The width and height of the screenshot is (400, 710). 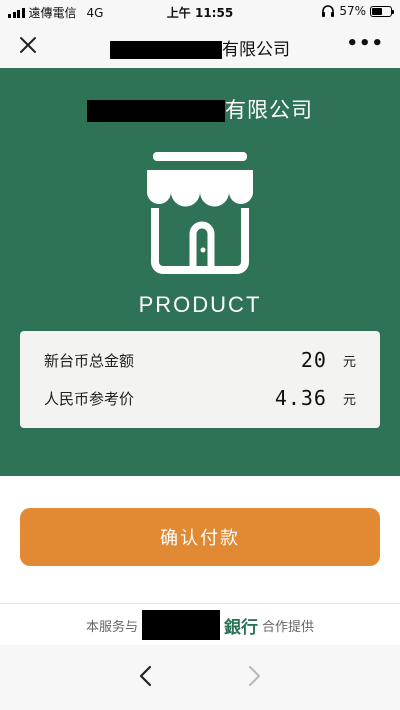 What do you see at coordinates (200, 379) in the screenshot?
I see `amount-card: 新台币总金额 20 元 人民币参考价 4.36 元` at bounding box center [200, 379].